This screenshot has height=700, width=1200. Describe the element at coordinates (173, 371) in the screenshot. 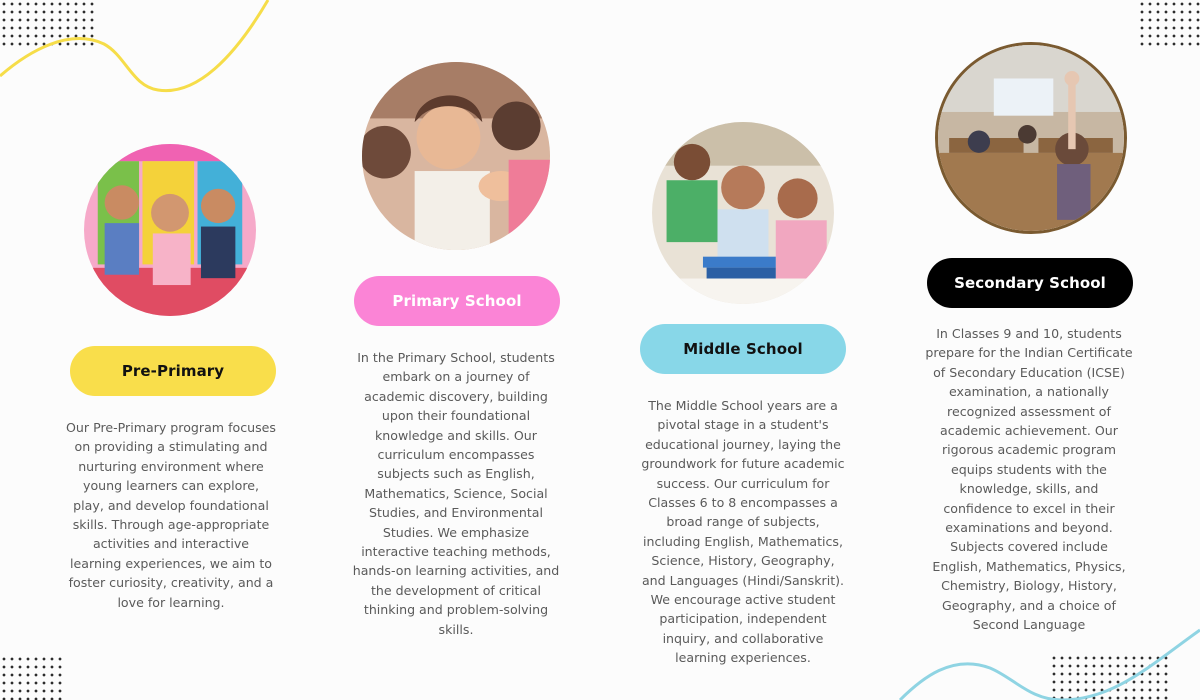

I see `pre-primary-label: Pre-Primary` at that location.